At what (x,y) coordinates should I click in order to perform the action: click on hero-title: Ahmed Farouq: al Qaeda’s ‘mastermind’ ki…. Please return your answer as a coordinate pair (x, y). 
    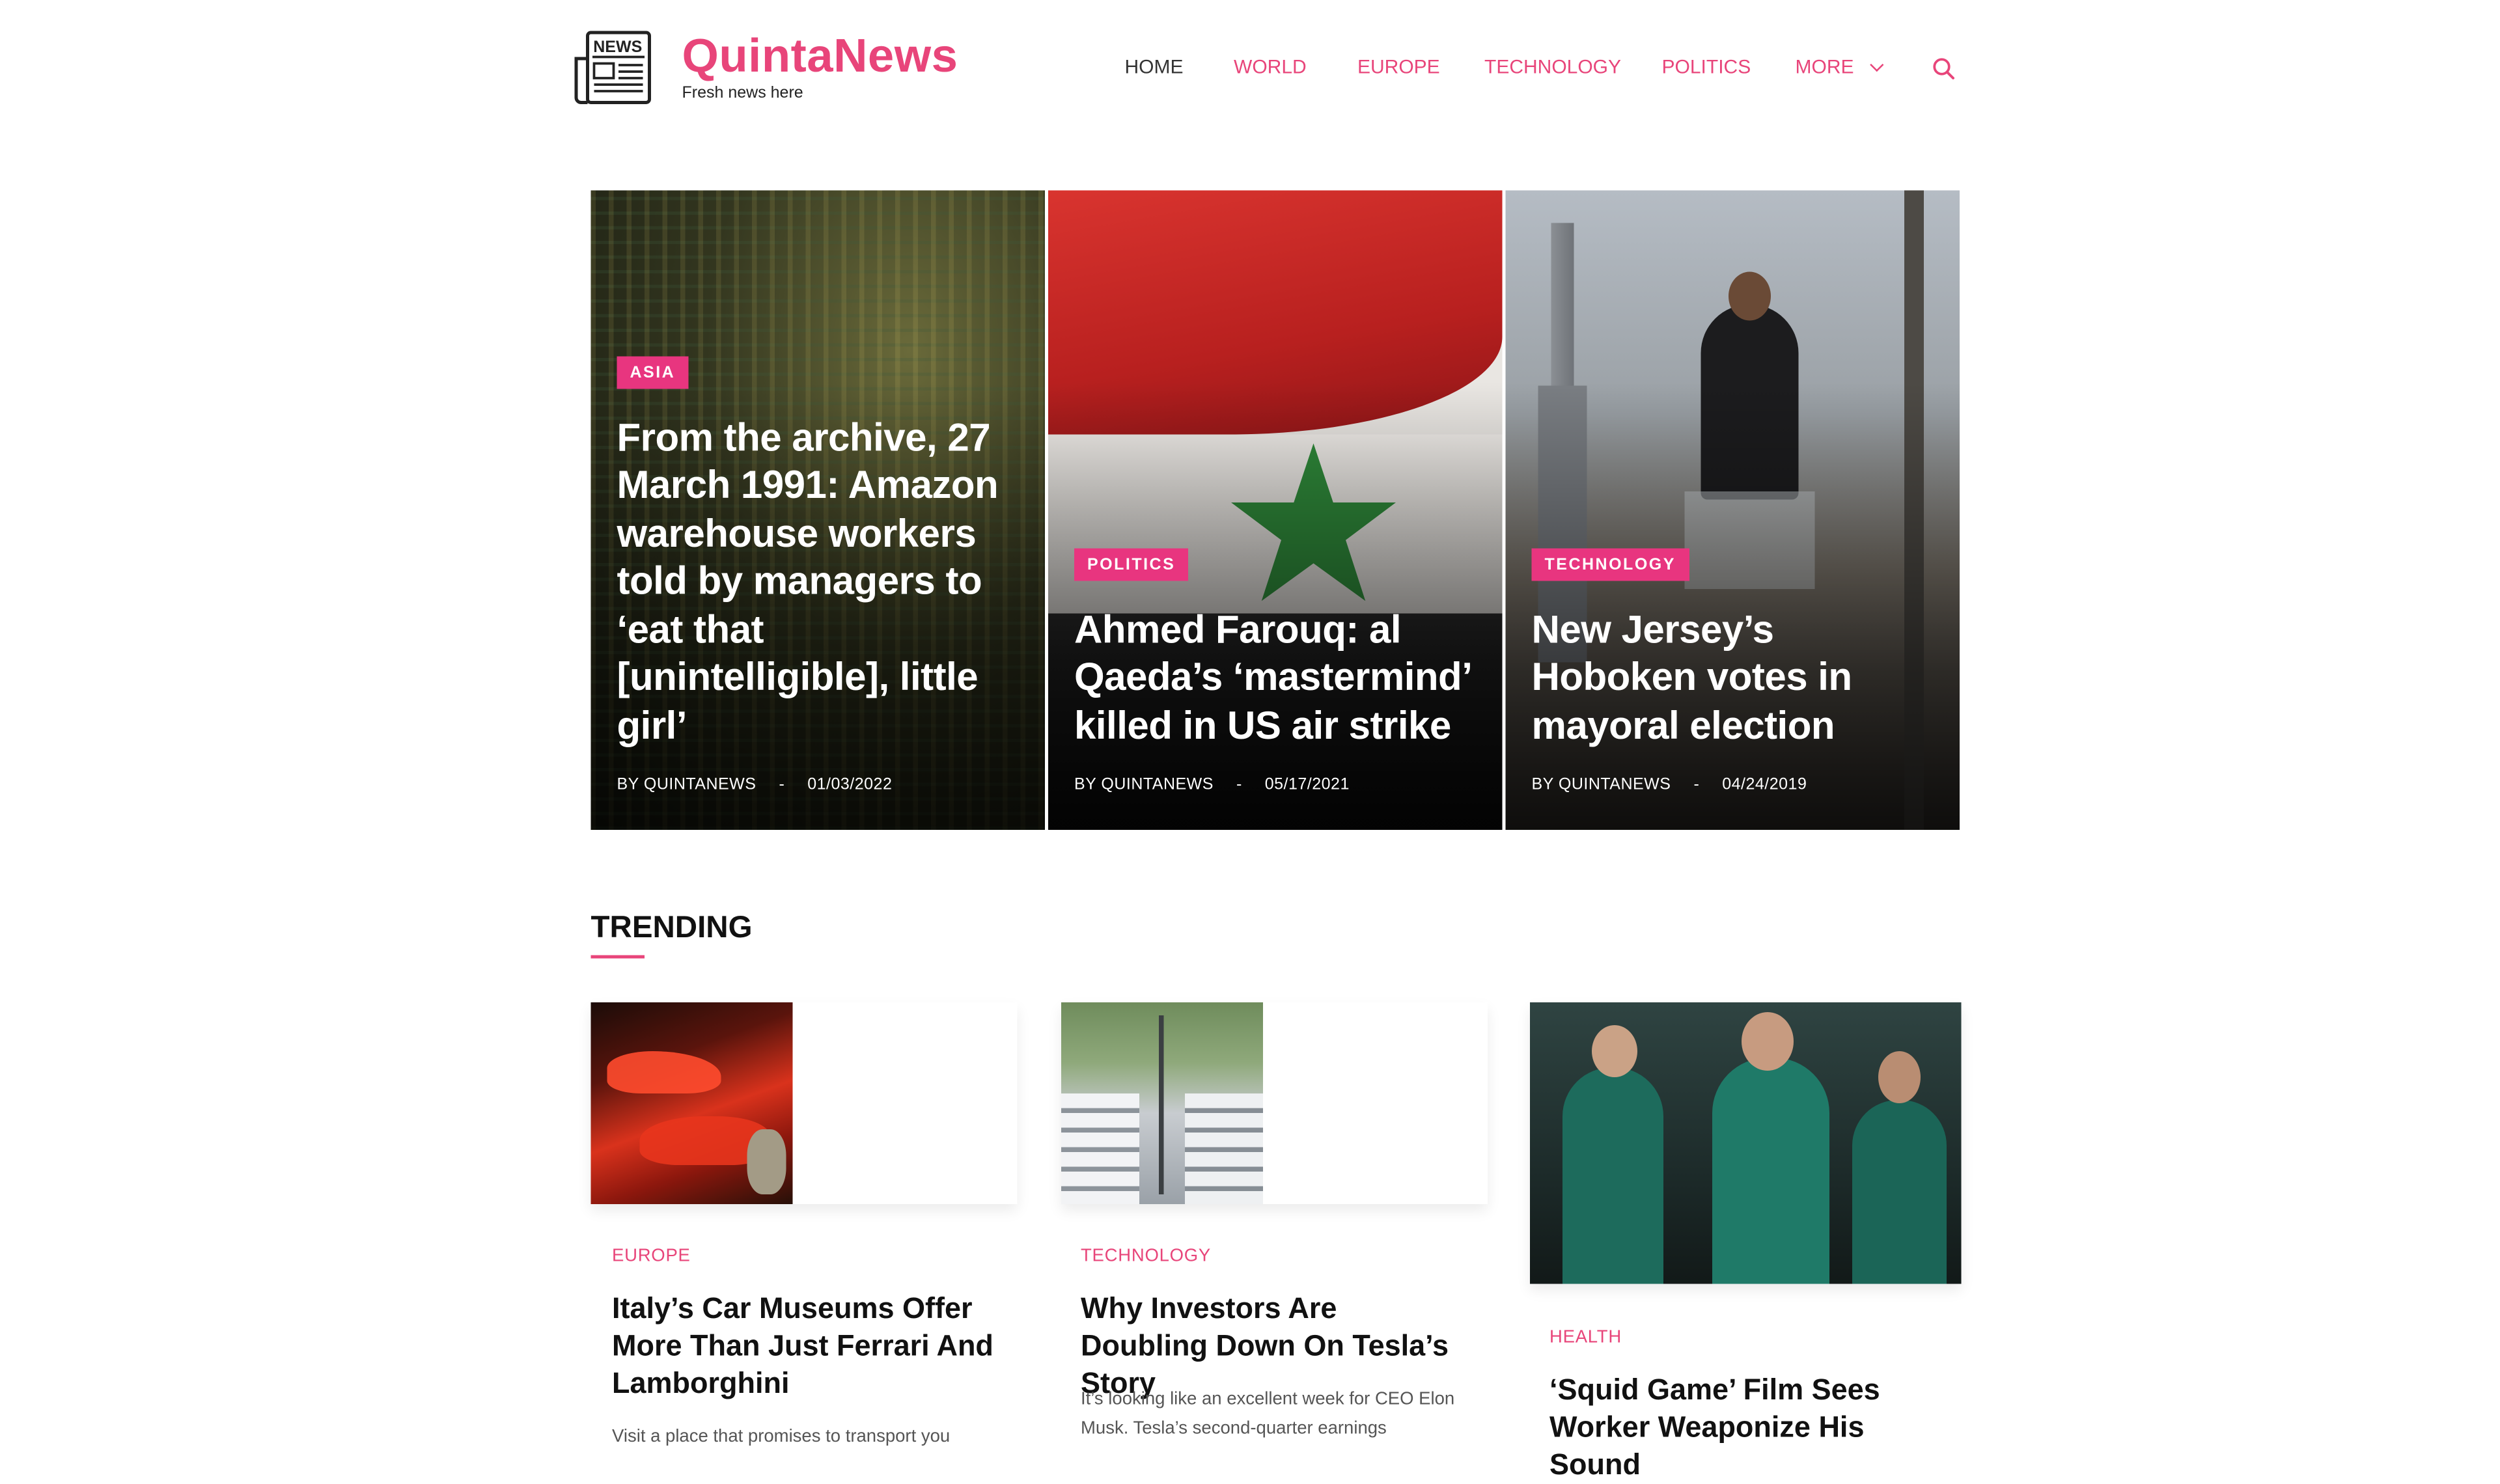
    Looking at the image, I should click on (1277, 678).